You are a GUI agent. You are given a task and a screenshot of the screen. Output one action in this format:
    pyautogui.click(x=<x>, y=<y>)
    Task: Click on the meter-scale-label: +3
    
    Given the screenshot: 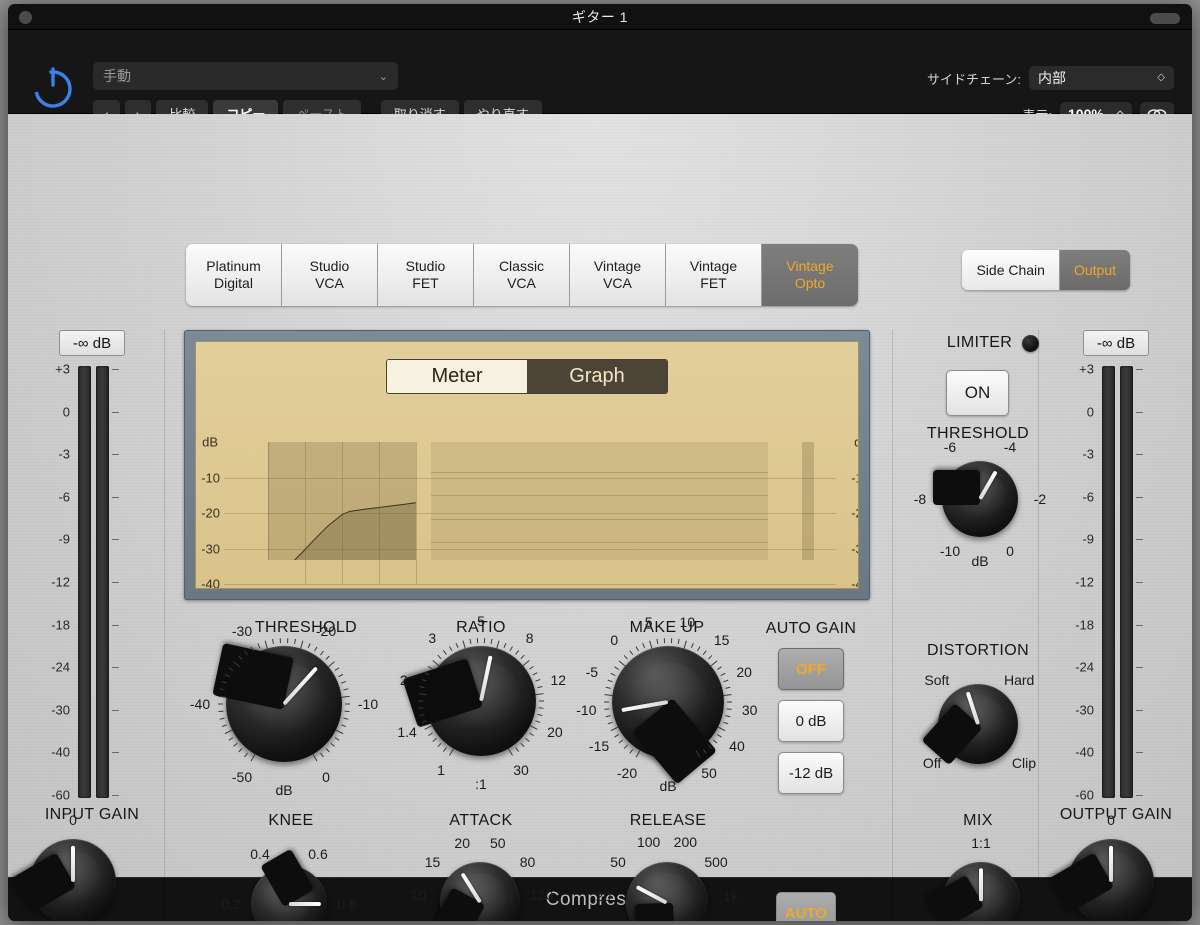 What is the action you would take?
    pyautogui.click(x=62, y=369)
    